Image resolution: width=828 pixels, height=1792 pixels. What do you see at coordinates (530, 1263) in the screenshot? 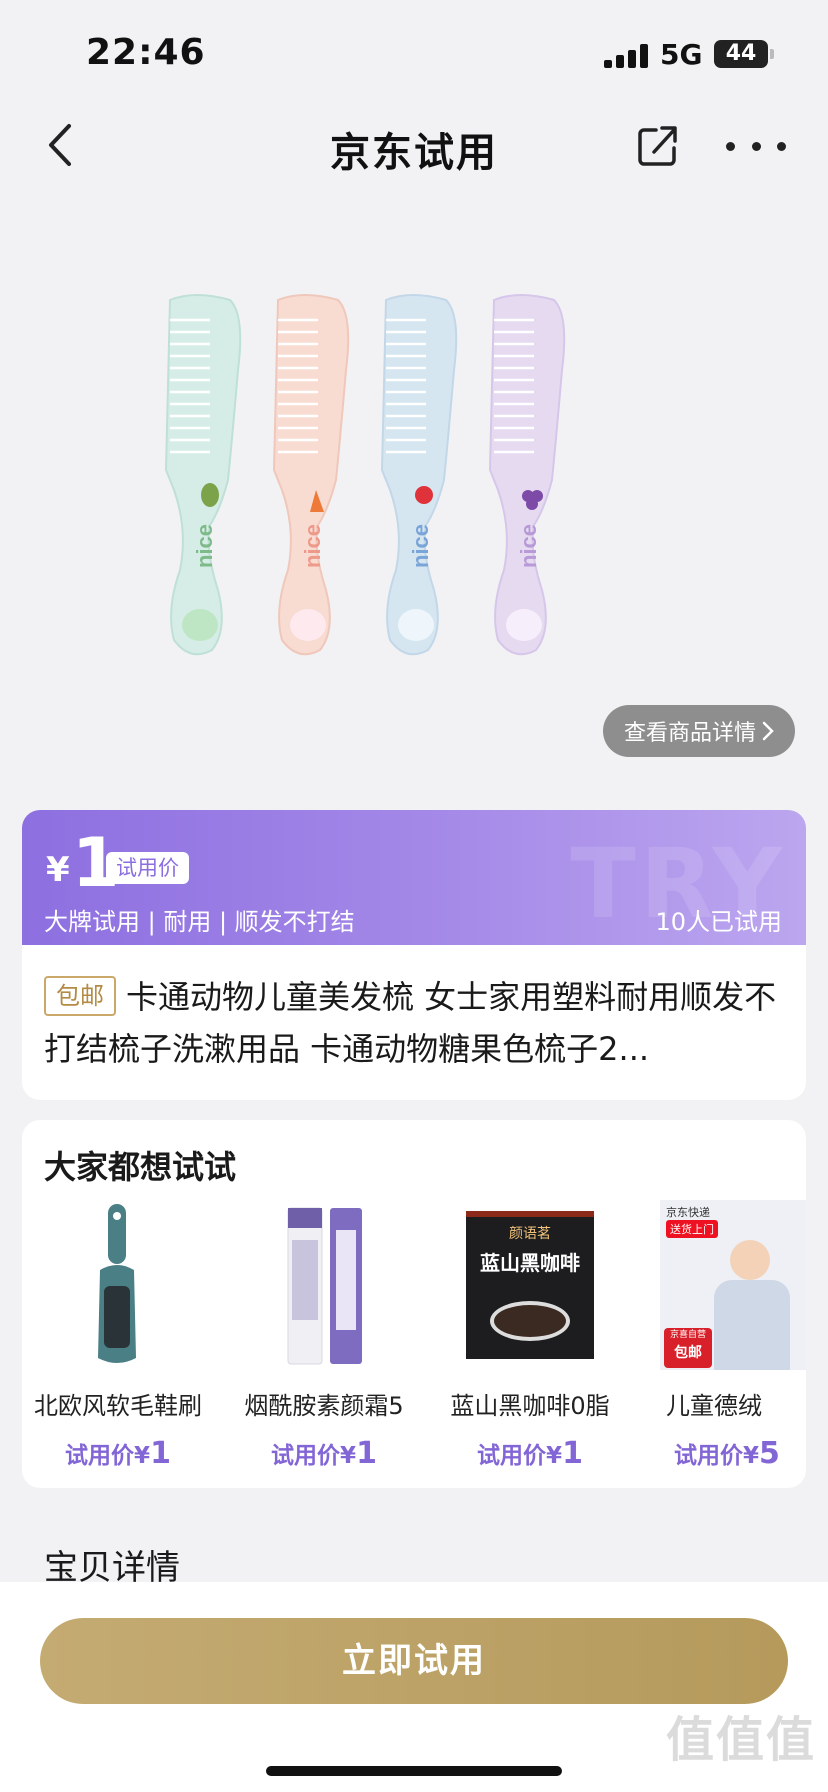
I see `coffee-box-text: 蓝山黑咖啡` at bounding box center [530, 1263].